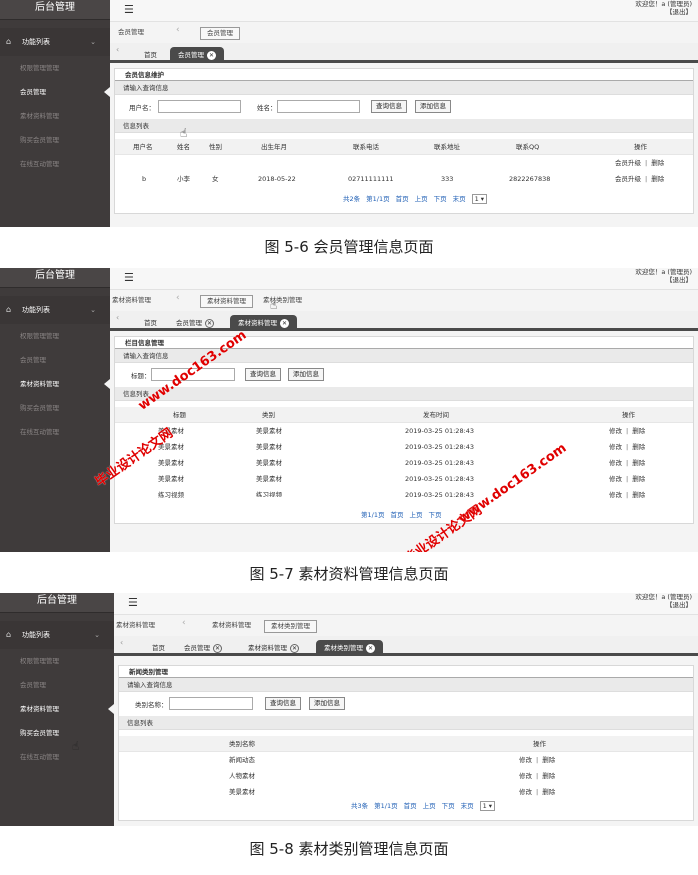 The image size is (698, 875). What do you see at coordinates (131, 32) in the screenshot?
I see `breadcrumb-item: 会员管理` at bounding box center [131, 32].